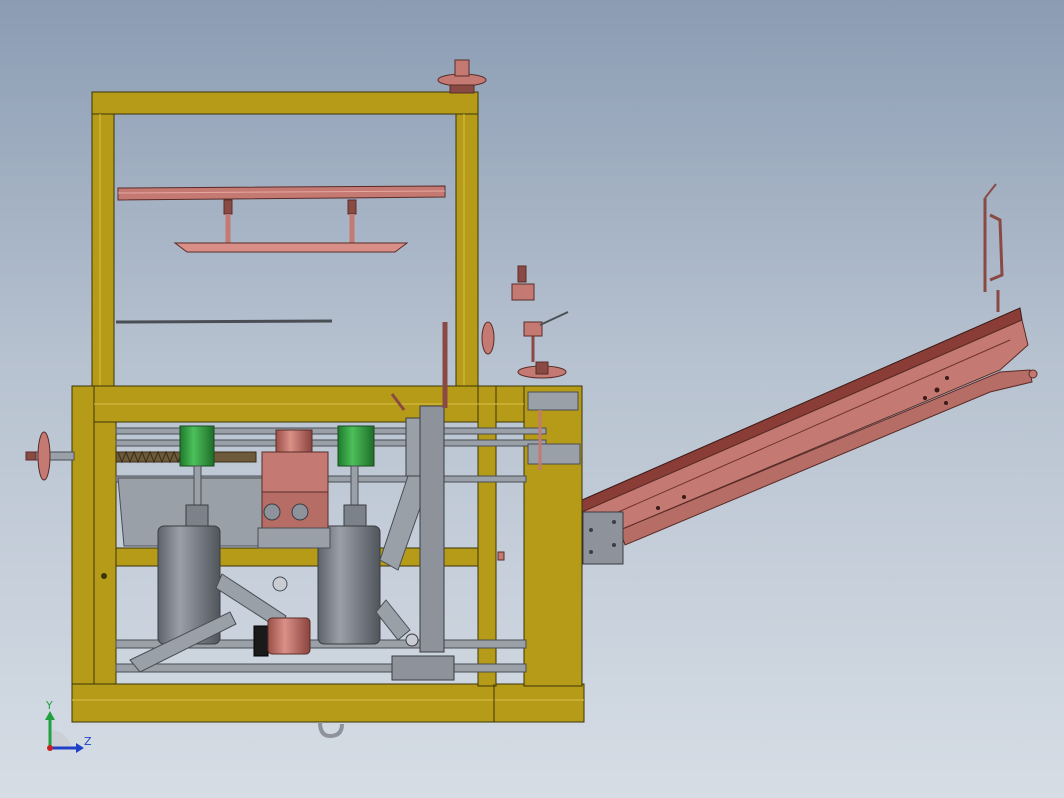  Describe the element at coordinates (285, 103) in the screenshot. I see `upper-frame-top-beam` at that location.